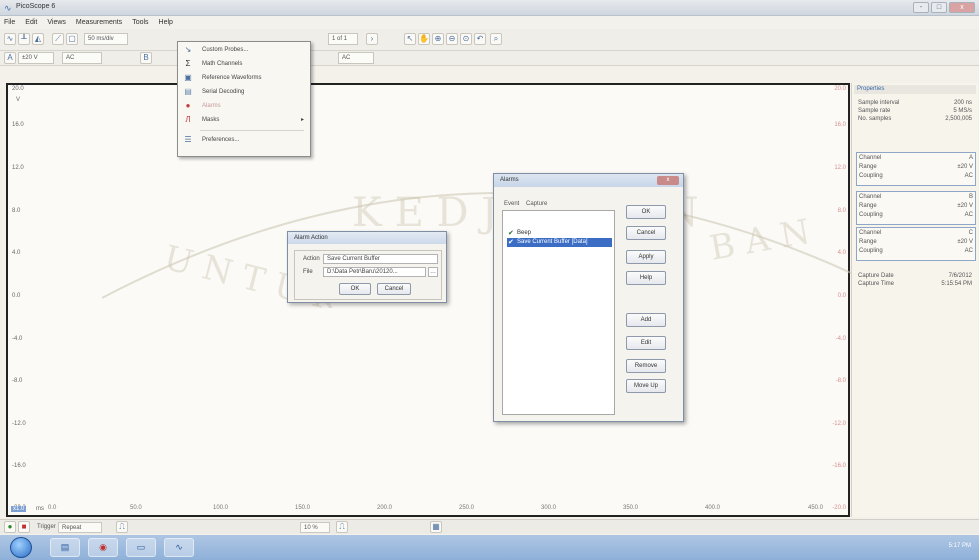 This screenshot has width=979, height=560. I want to click on alarm-action-title: Alarm Action, so click(367, 238).